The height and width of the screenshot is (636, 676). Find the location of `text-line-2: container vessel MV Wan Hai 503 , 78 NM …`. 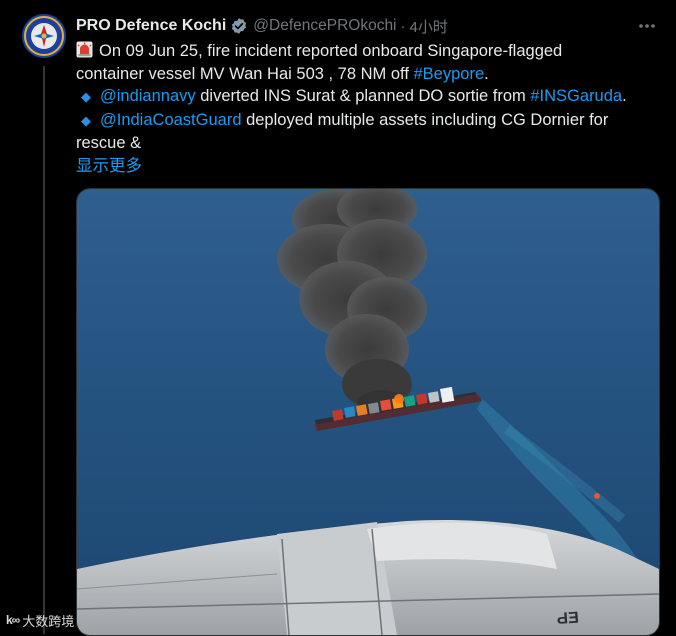

text-line-2: container vessel MV Wan Hai 503 , 78 NM … is located at coordinates (366, 74).